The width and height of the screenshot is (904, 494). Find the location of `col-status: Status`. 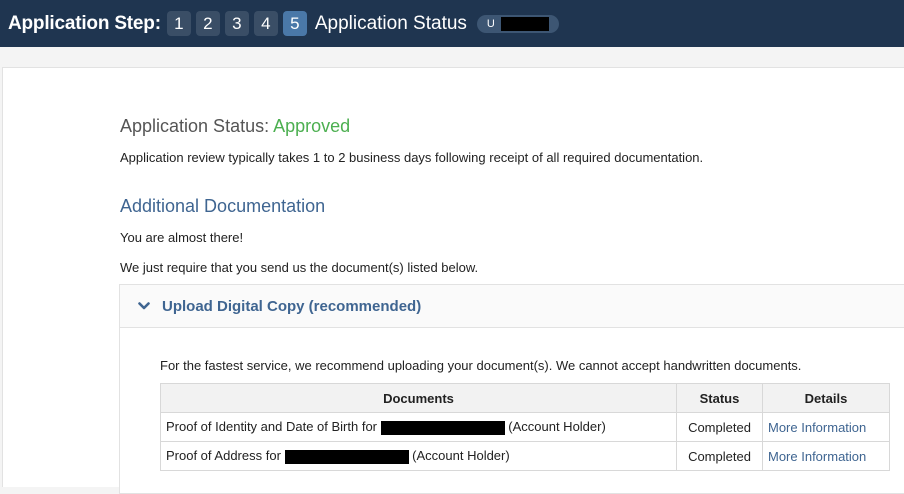

col-status: Status is located at coordinates (719, 398).